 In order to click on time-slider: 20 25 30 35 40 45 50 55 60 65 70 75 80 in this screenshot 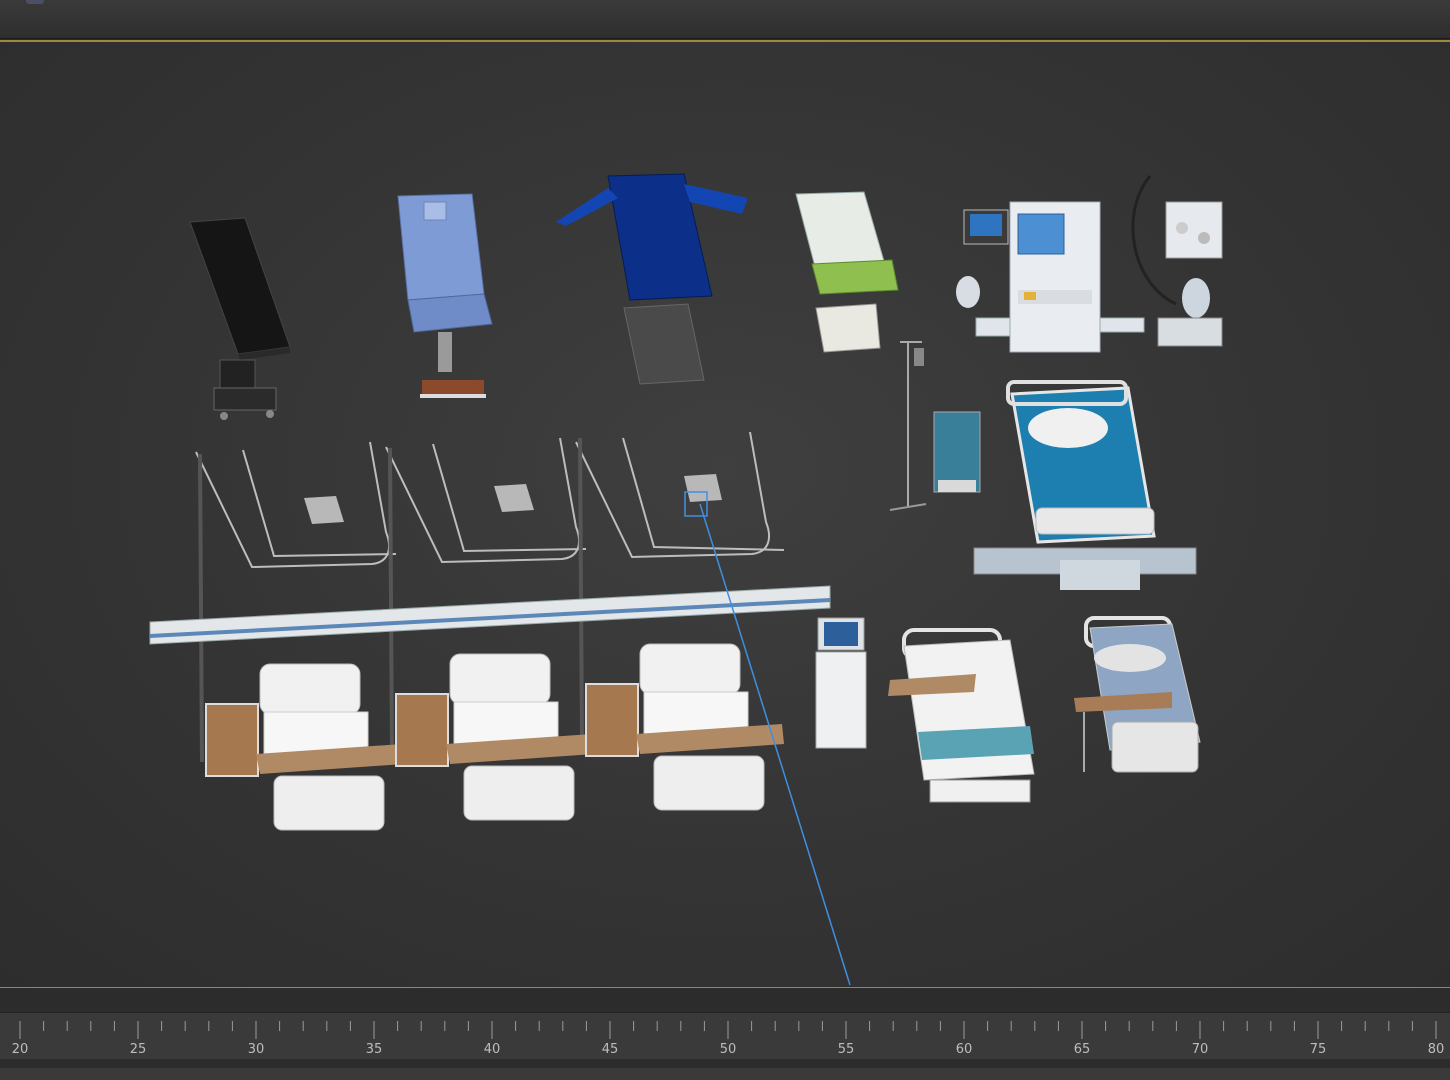, I will do `click(725, 1034)`.